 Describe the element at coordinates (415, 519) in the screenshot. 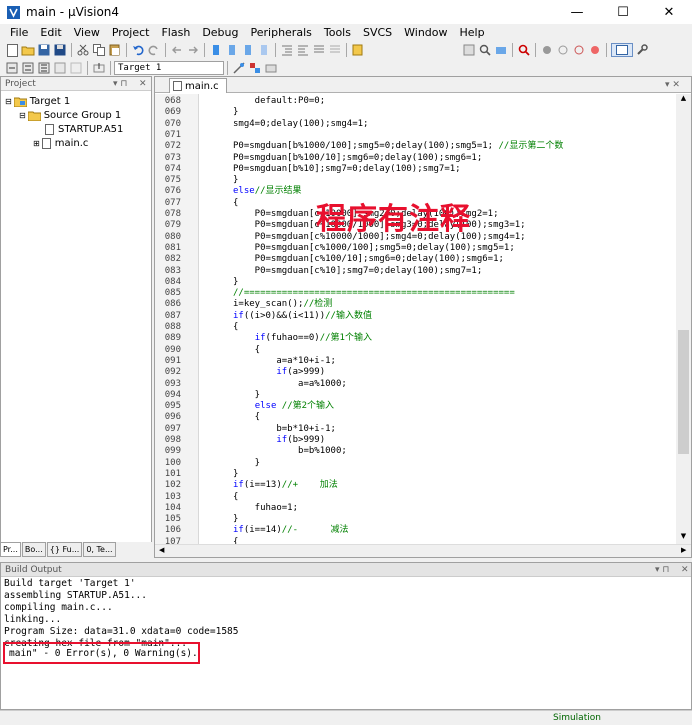

I see `code-line: 105}` at that location.